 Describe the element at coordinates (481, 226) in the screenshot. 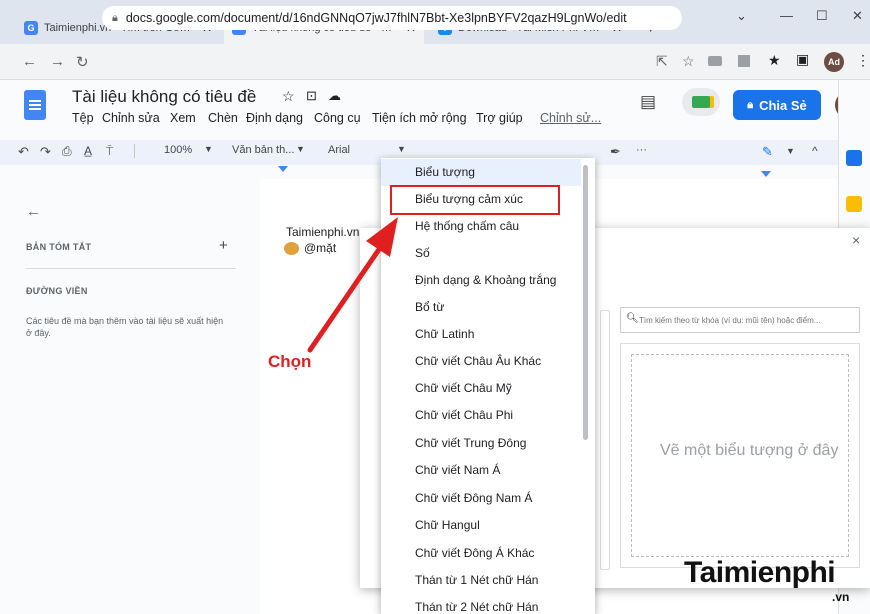

I see `dropdown-item: Hệ thống chấm câu` at that location.